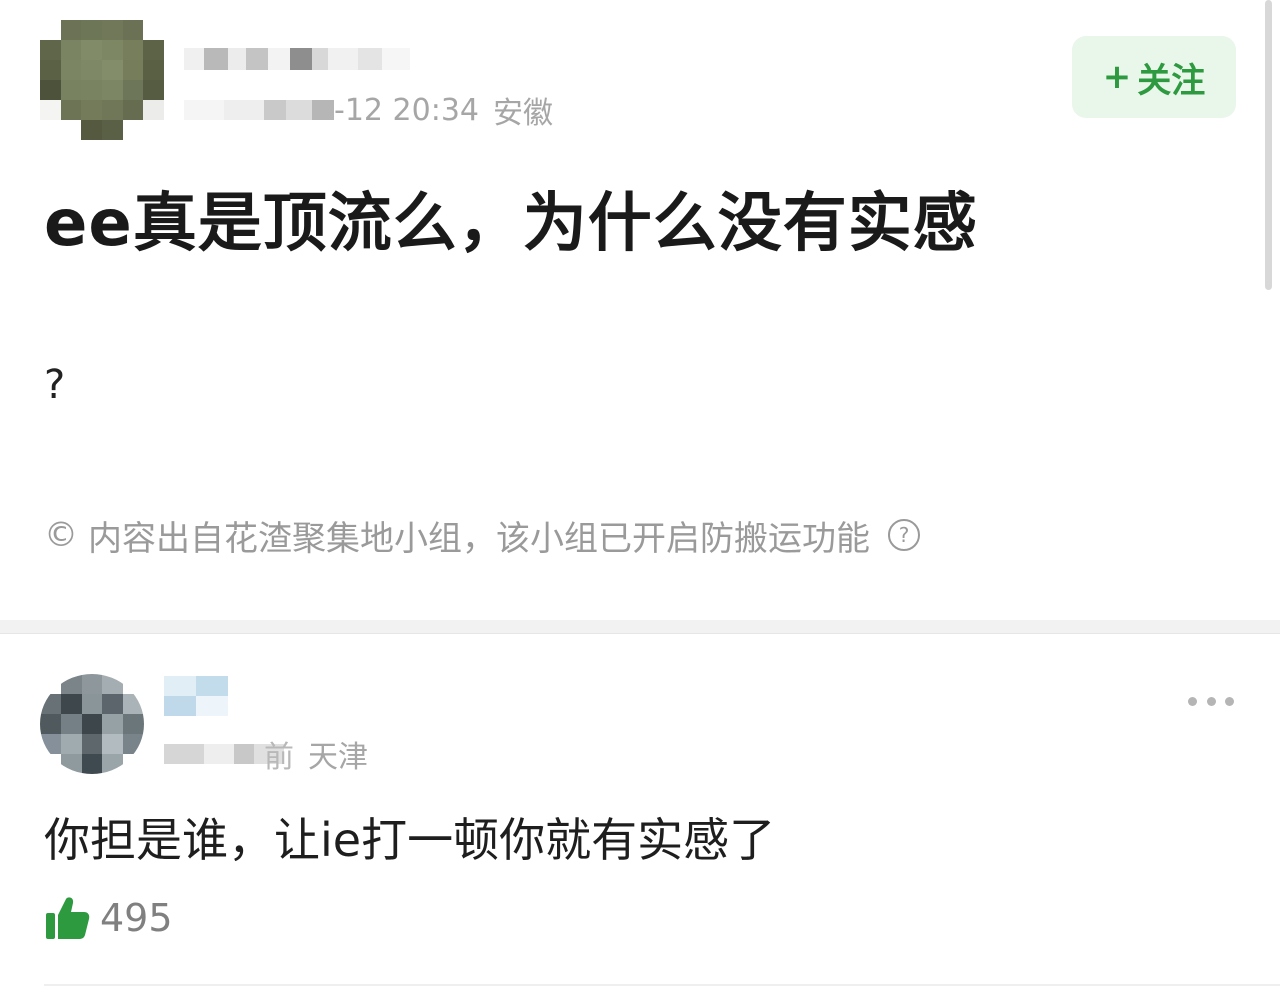 The width and height of the screenshot is (1280, 990). I want to click on post-body: ?, so click(55, 385).